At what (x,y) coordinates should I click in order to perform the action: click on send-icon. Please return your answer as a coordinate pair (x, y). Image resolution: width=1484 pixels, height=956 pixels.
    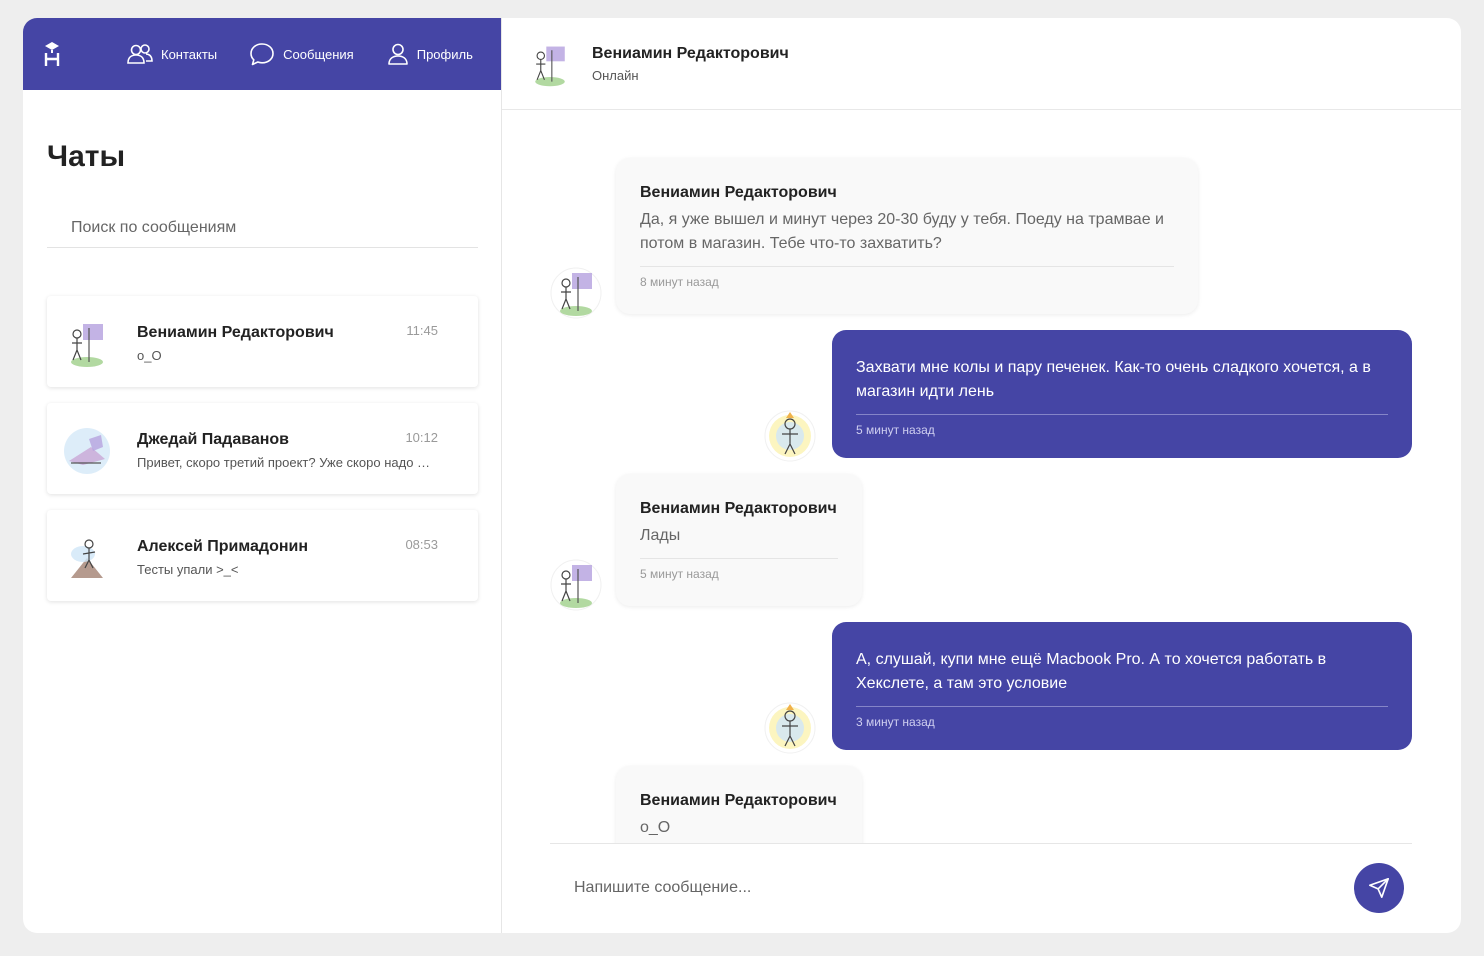
    Looking at the image, I should click on (1379, 888).